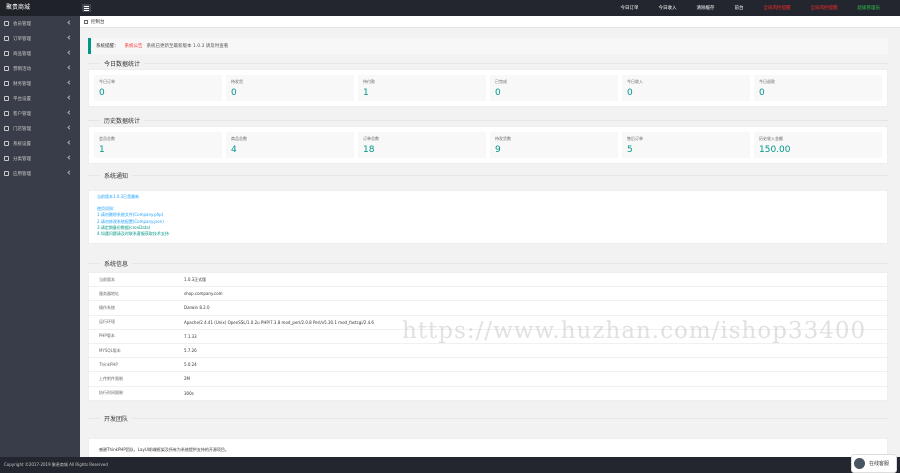  I want to click on today-legend: 今日数据统计, so click(488, 63).